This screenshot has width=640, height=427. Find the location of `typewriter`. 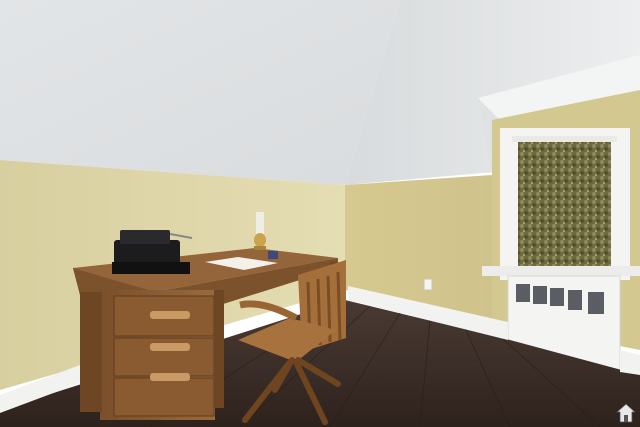

typewriter is located at coordinates (152, 252).